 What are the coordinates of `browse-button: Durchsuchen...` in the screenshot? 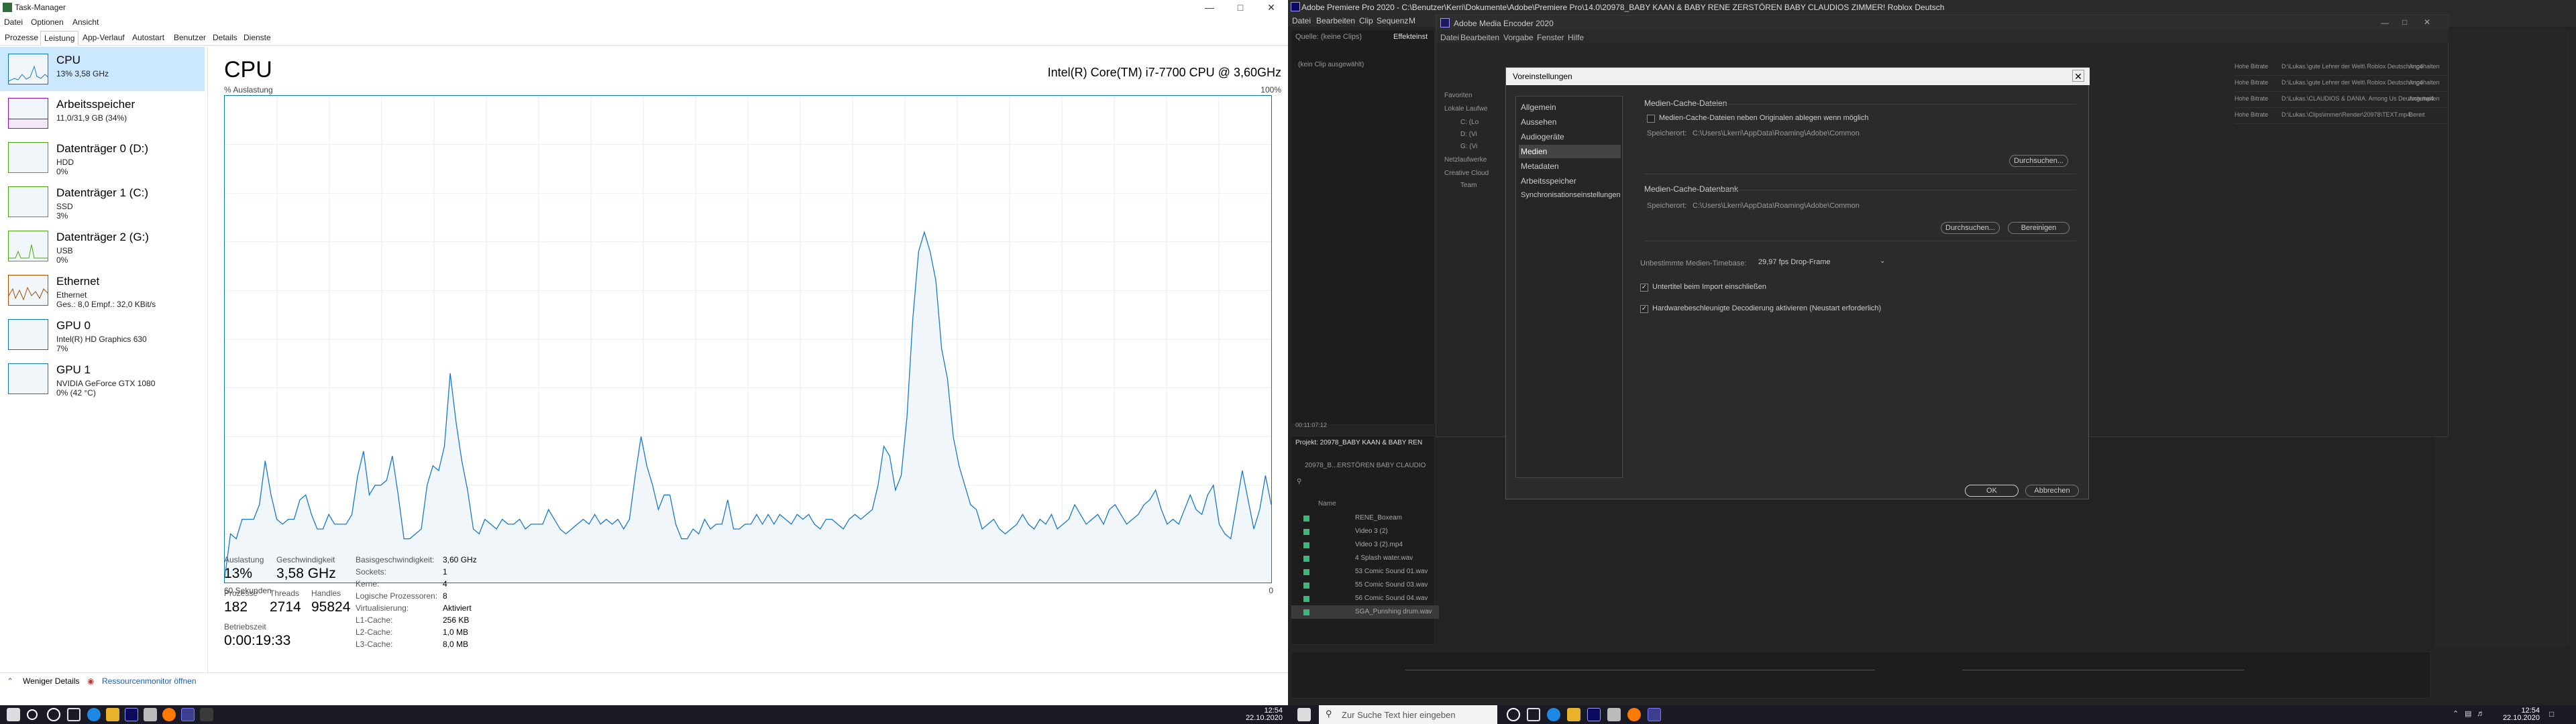 It's located at (2038, 161).